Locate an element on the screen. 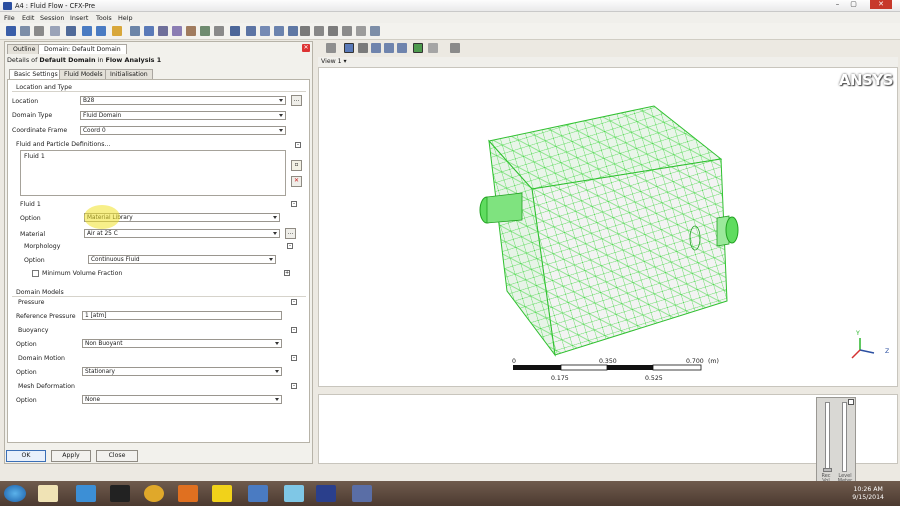 This screenshot has width=900, height=506. print-icon is located at coordinates (39, 31).